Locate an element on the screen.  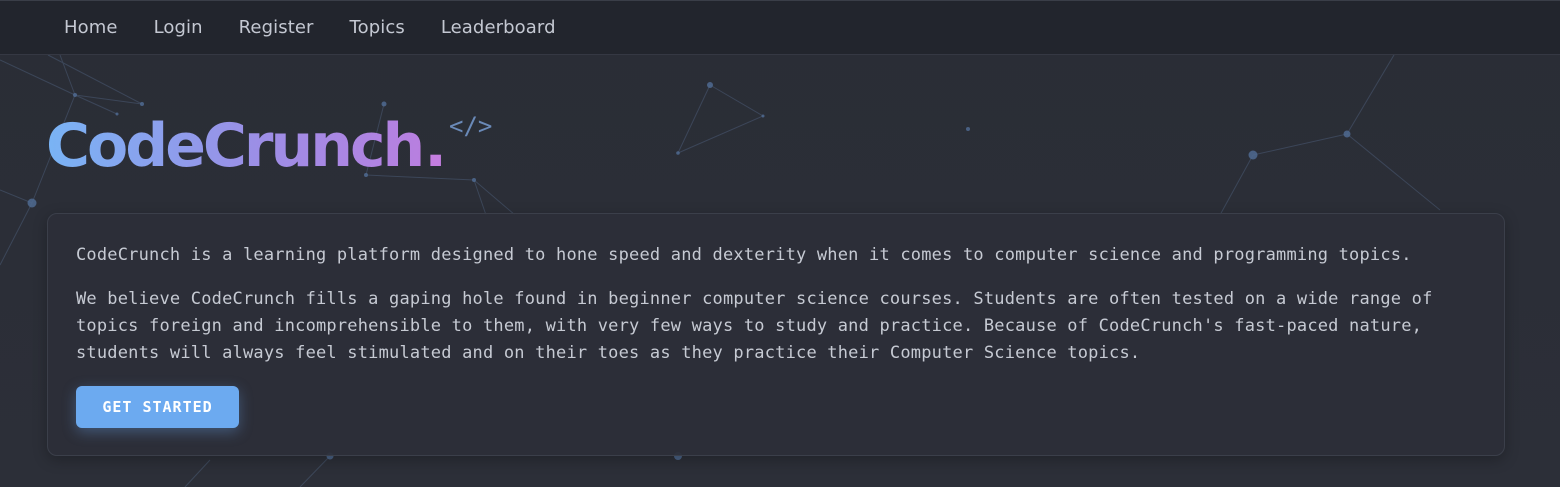
get-started-button: GET STARTED is located at coordinates (157, 407).